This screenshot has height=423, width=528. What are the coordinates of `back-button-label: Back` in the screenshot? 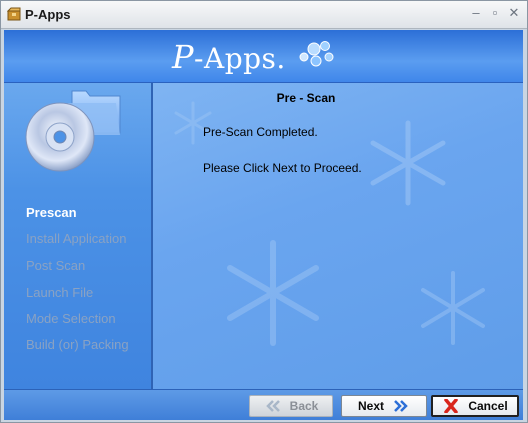 It's located at (304, 406).